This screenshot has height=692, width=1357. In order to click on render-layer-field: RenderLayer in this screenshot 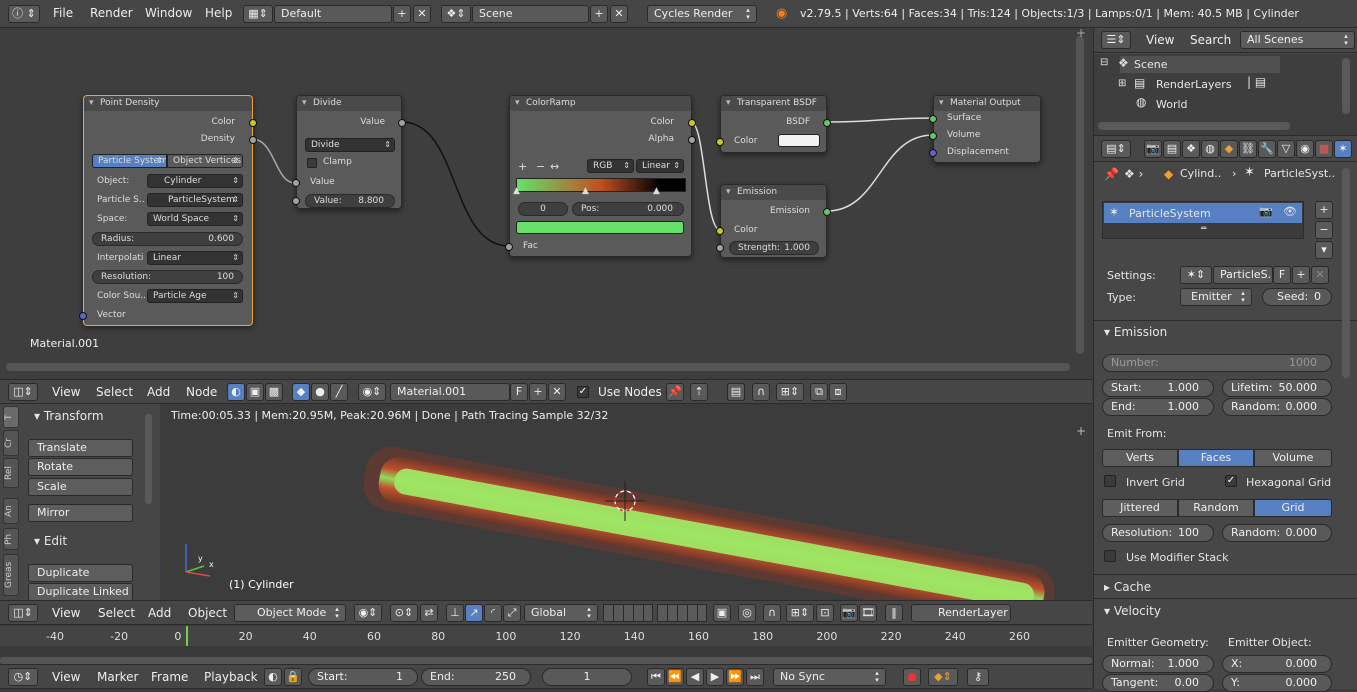, I will do `click(961, 613)`.